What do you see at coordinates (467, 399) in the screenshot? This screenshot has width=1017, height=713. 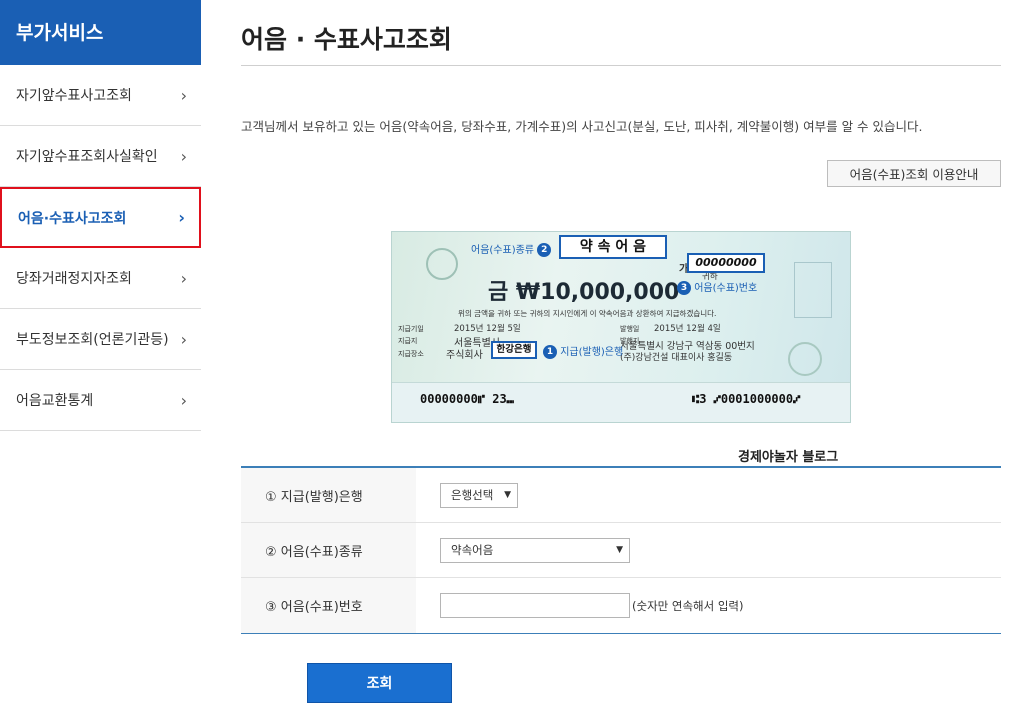 I see `micr-left: 00000000⑈ 23⑉` at bounding box center [467, 399].